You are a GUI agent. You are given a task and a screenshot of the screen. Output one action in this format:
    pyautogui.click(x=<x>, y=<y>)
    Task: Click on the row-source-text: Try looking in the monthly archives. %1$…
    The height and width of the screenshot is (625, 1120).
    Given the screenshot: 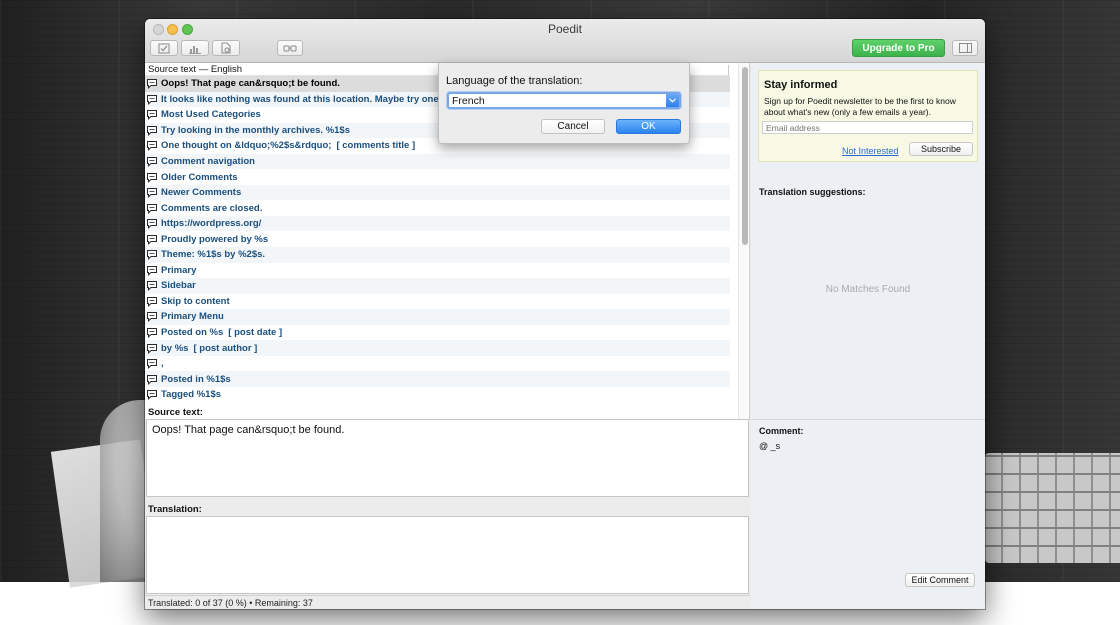 What is the action you would take?
    pyautogui.click(x=255, y=130)
    